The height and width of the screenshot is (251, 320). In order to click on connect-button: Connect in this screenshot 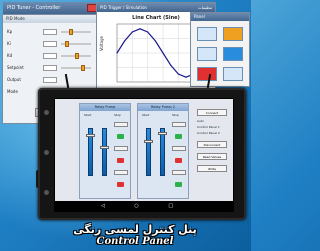, I will do `click(212, 112)`.